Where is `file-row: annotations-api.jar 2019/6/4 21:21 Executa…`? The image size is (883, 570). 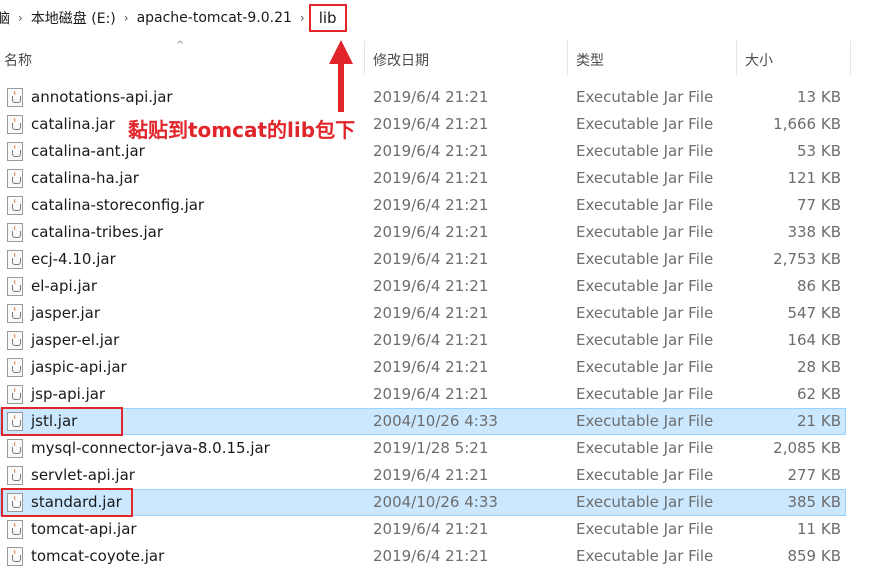 file-row: annotations-api.jar 2019/6/4 21:21 Executa… is located at coordinates (441, 97).